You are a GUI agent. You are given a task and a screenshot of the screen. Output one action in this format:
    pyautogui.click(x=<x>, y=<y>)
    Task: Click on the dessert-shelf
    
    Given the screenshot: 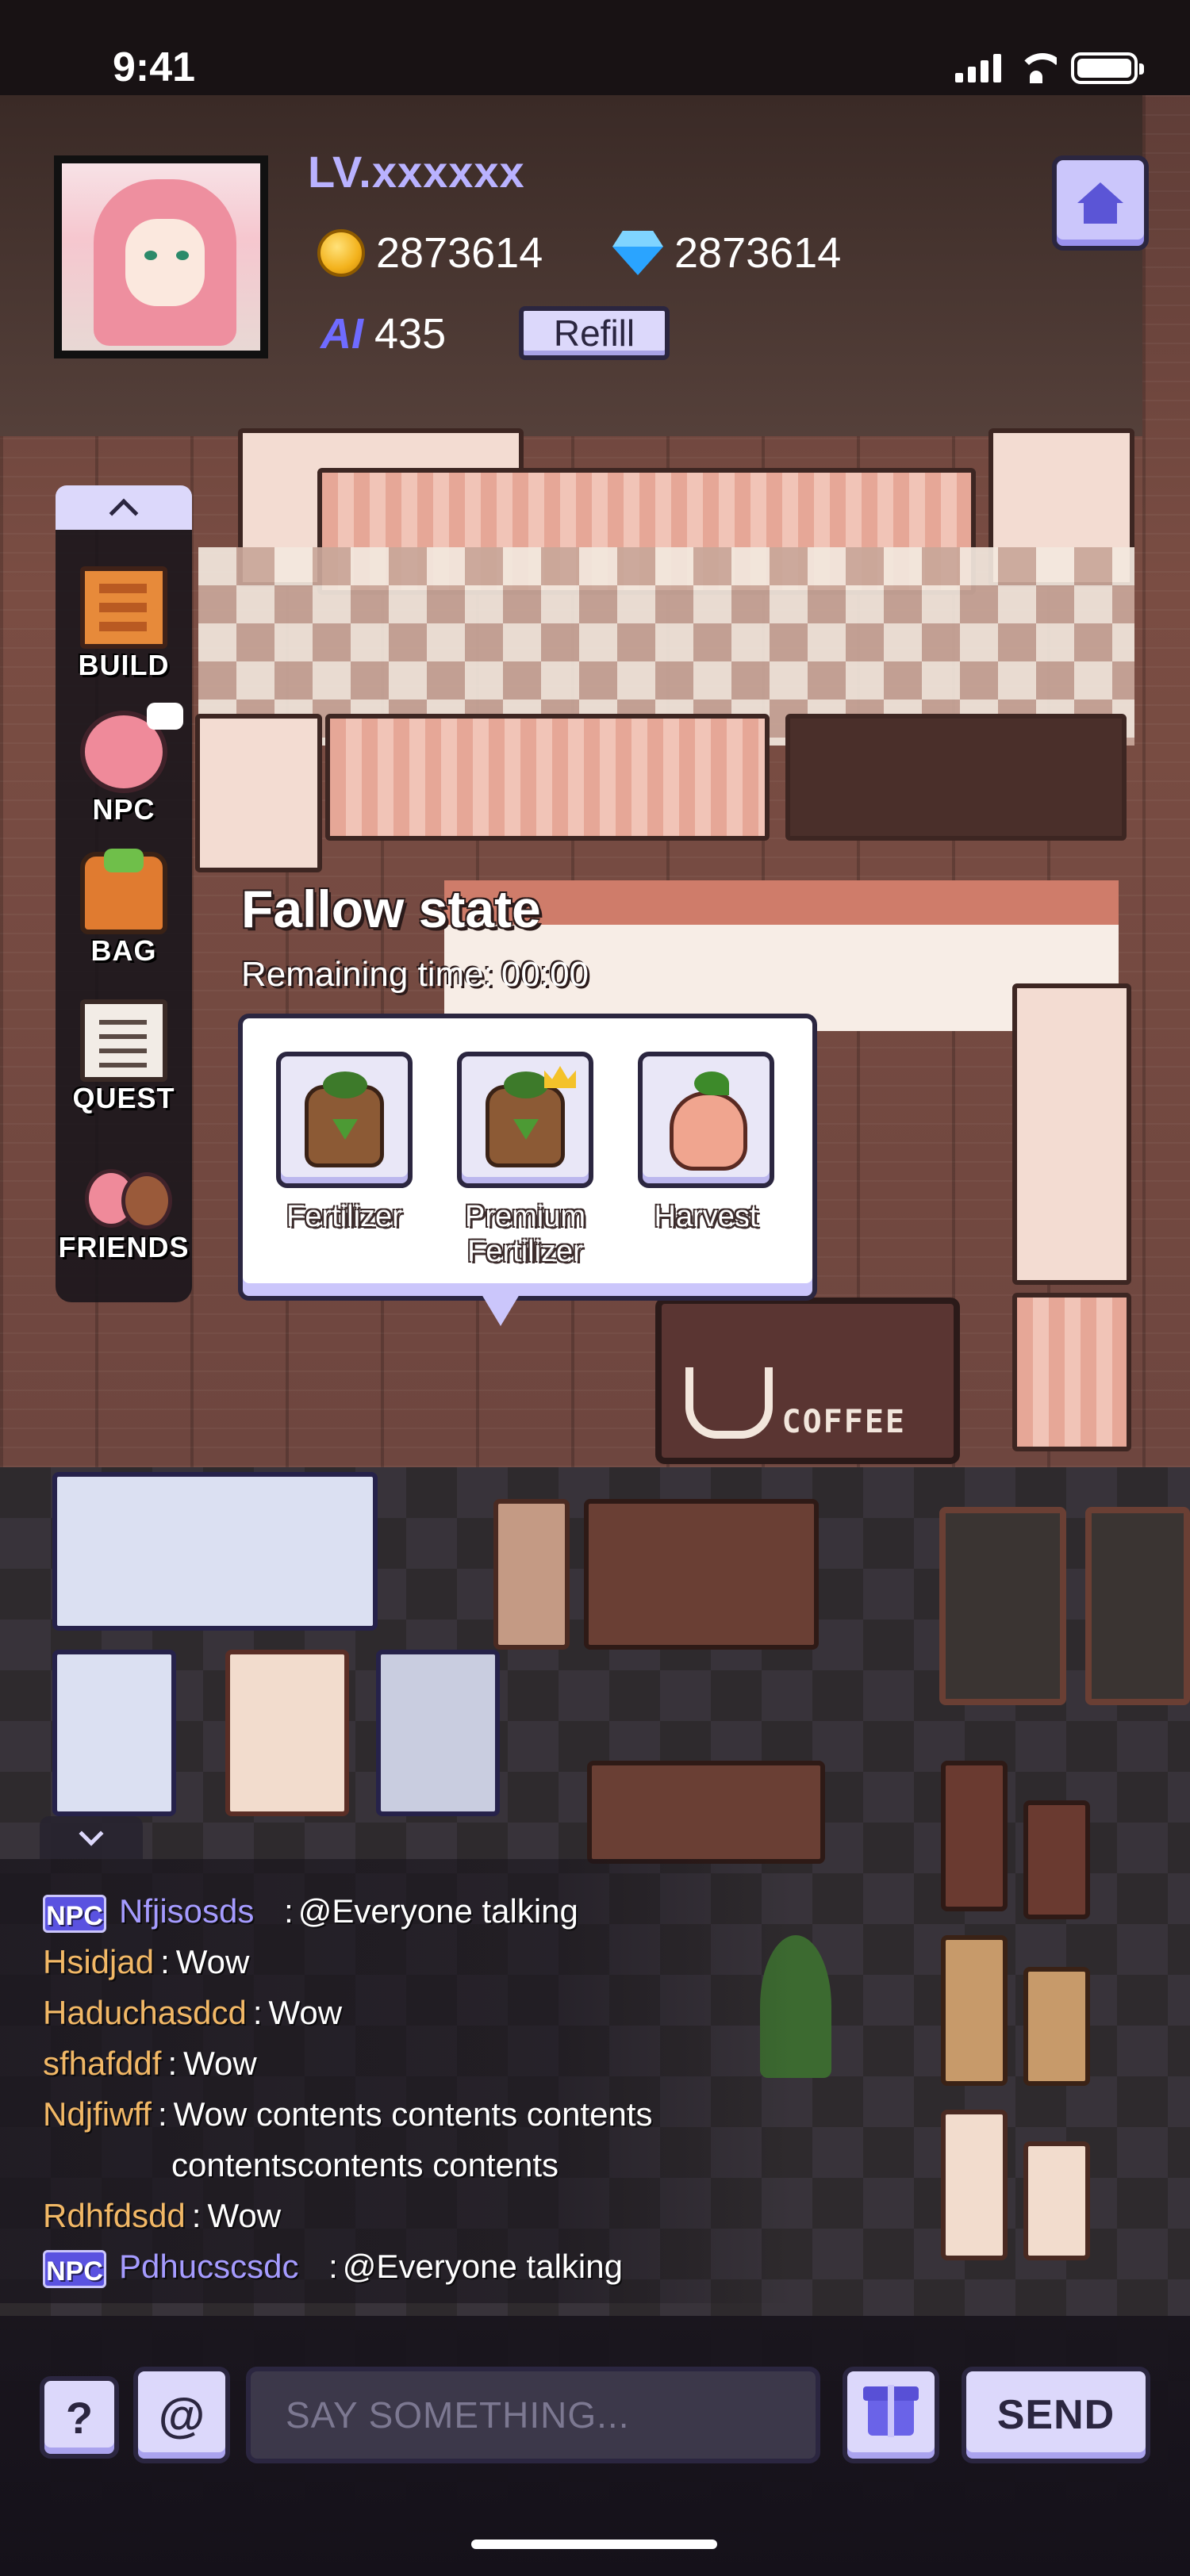 What is the action you would take?
    pyautogui.click(x=1071, y=1134)
    